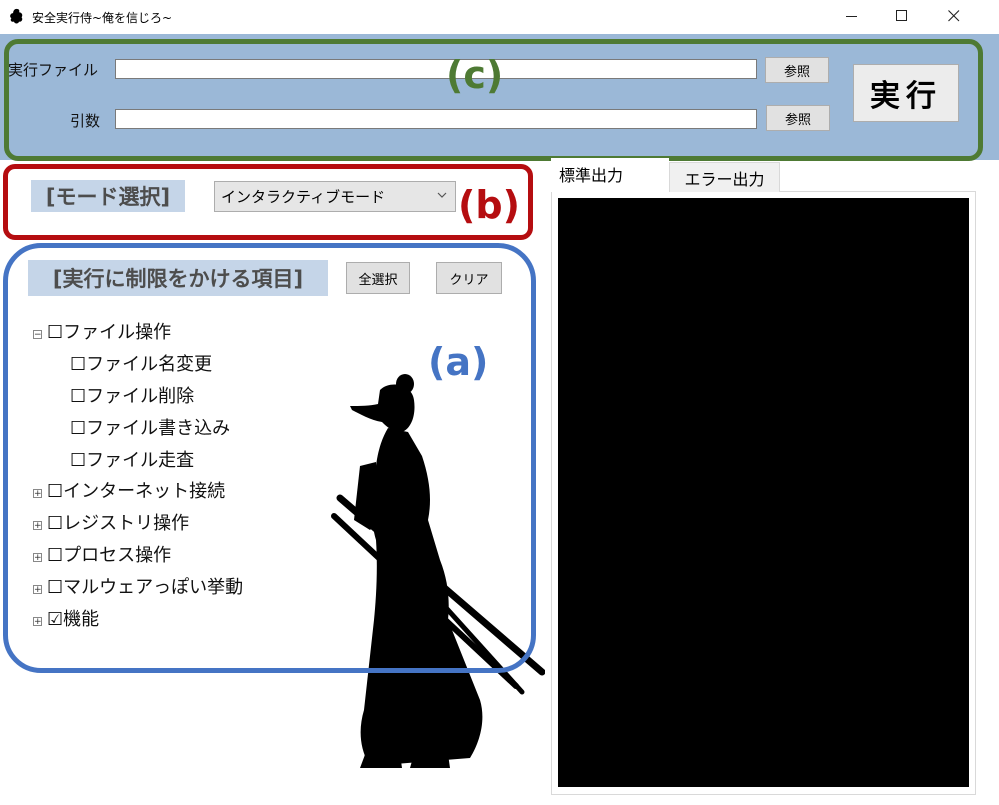  I want to click on tree-item-file-write: ☐ファイル書き込み, so click(150, 429).